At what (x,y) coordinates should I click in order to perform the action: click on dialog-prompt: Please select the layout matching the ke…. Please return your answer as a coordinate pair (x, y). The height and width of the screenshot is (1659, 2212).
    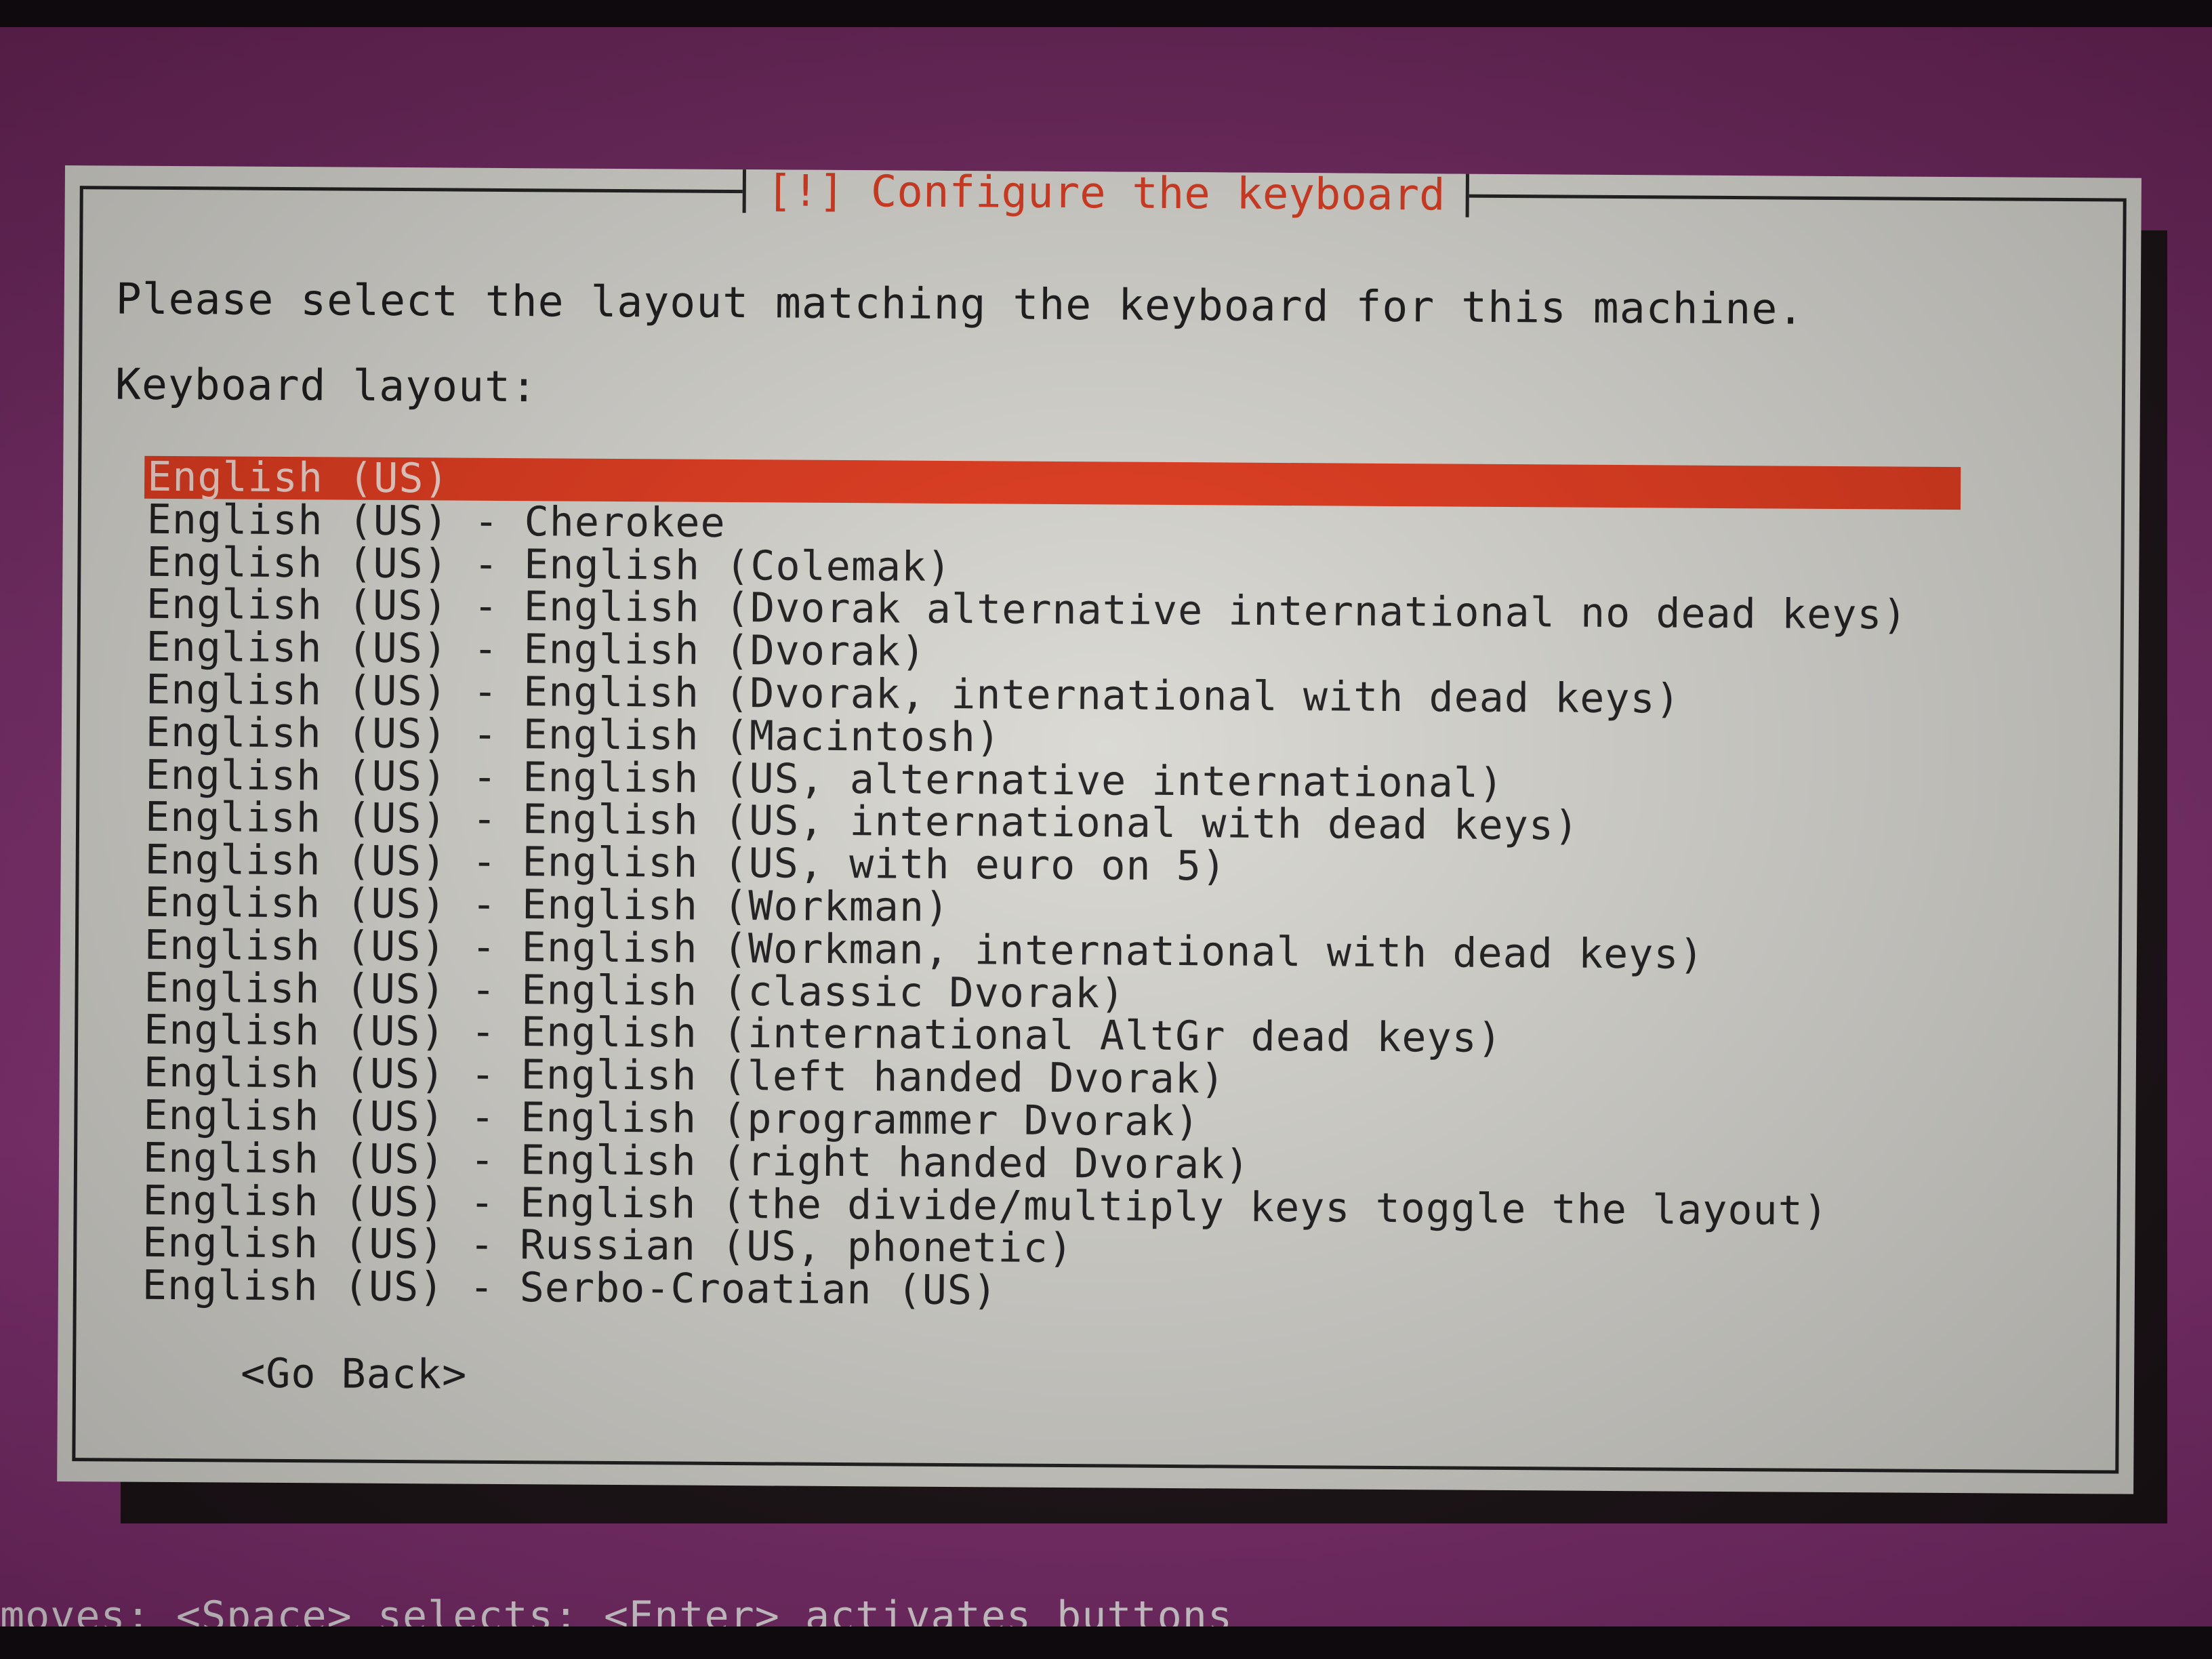
    Looking at the image, I should click on (960, 304).